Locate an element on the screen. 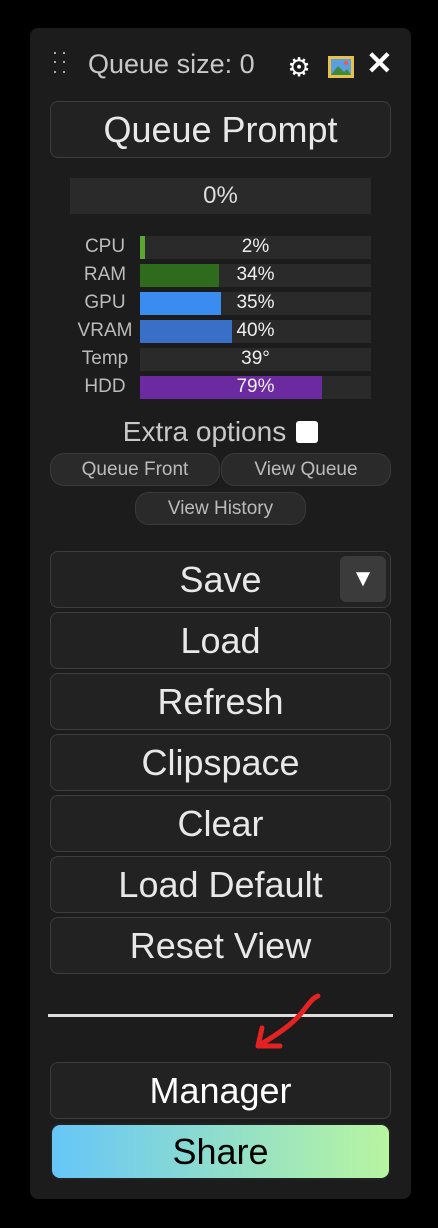 This screenshot has height=1228, width=438. extra-options-label: Extra options is located at coordinates (204, 431).